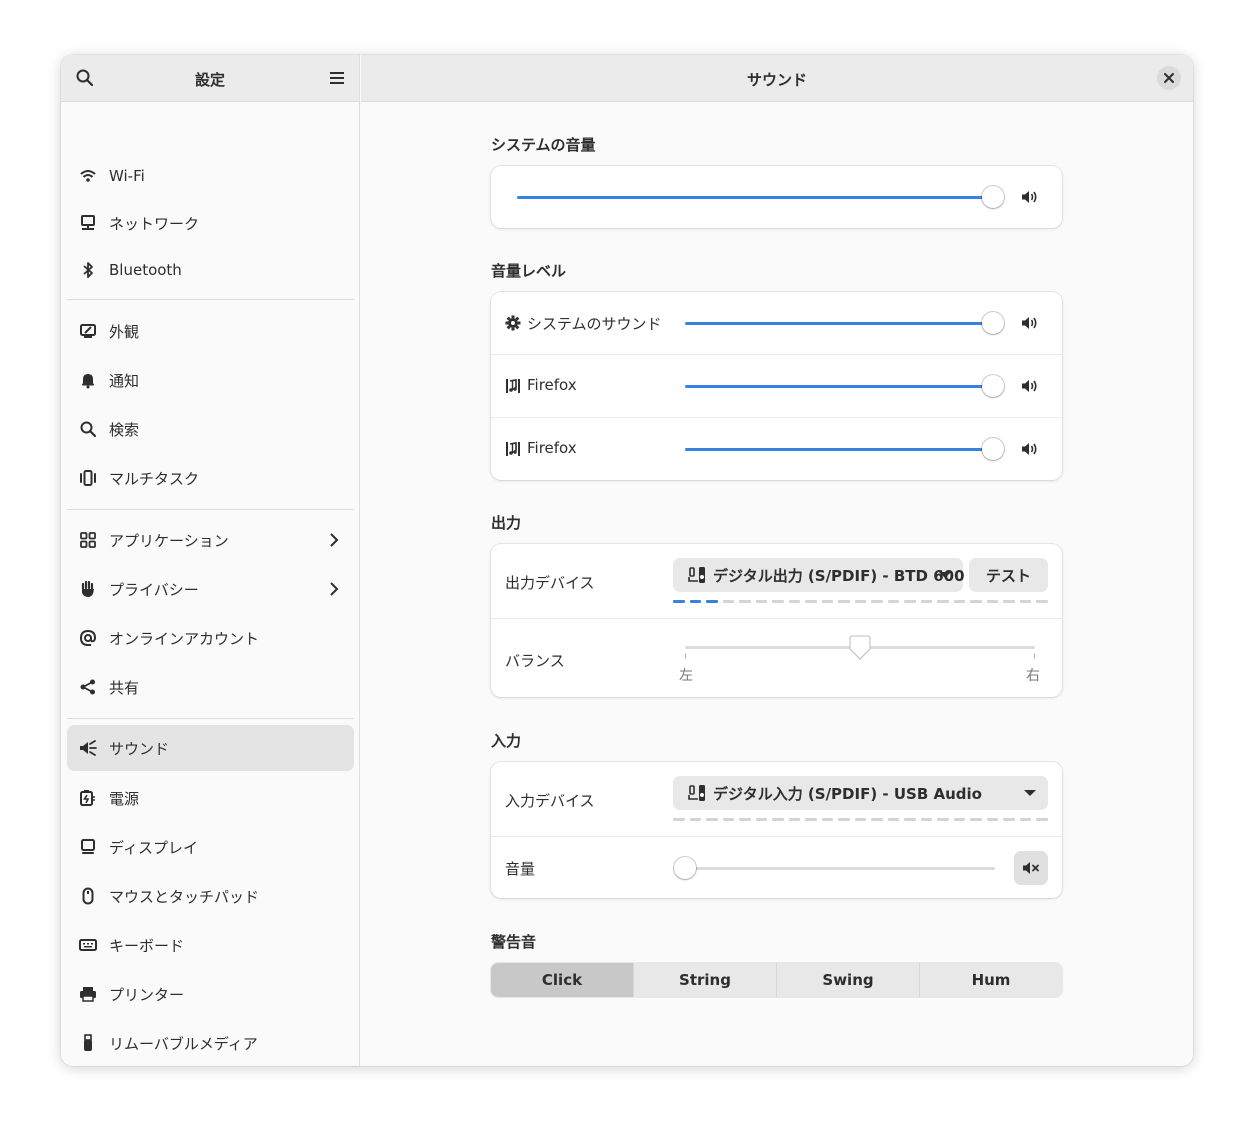  What do you see at coordinates (860, 793) in the screenshot?
I see `input-device-dropdown: デジタル入力 (S/PDIF) - USB Audio` at bounding box center [860, 793].